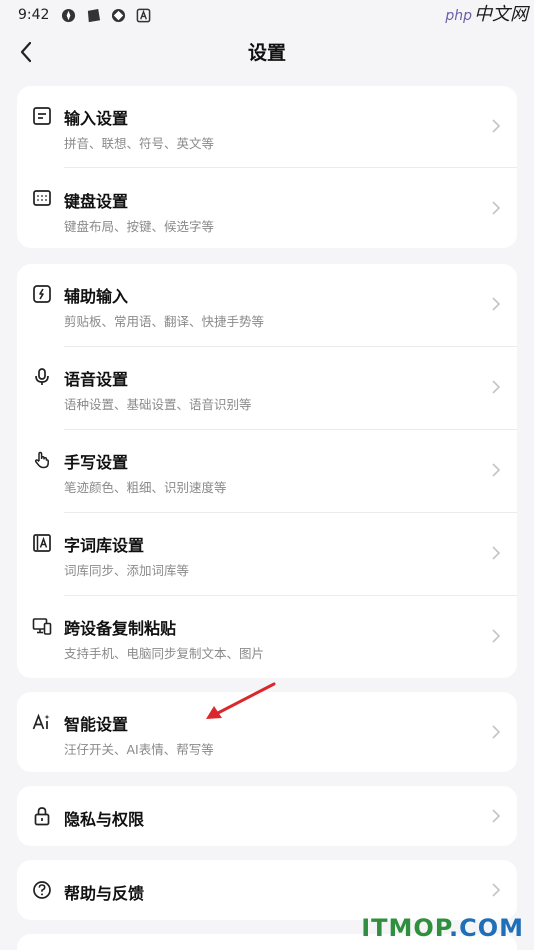 The width and height of the screenshot is (534, 950). Describe the element at coordinates (96, 201) in the screenshot. I see `settings-item-title: 键盘设置` at that location.